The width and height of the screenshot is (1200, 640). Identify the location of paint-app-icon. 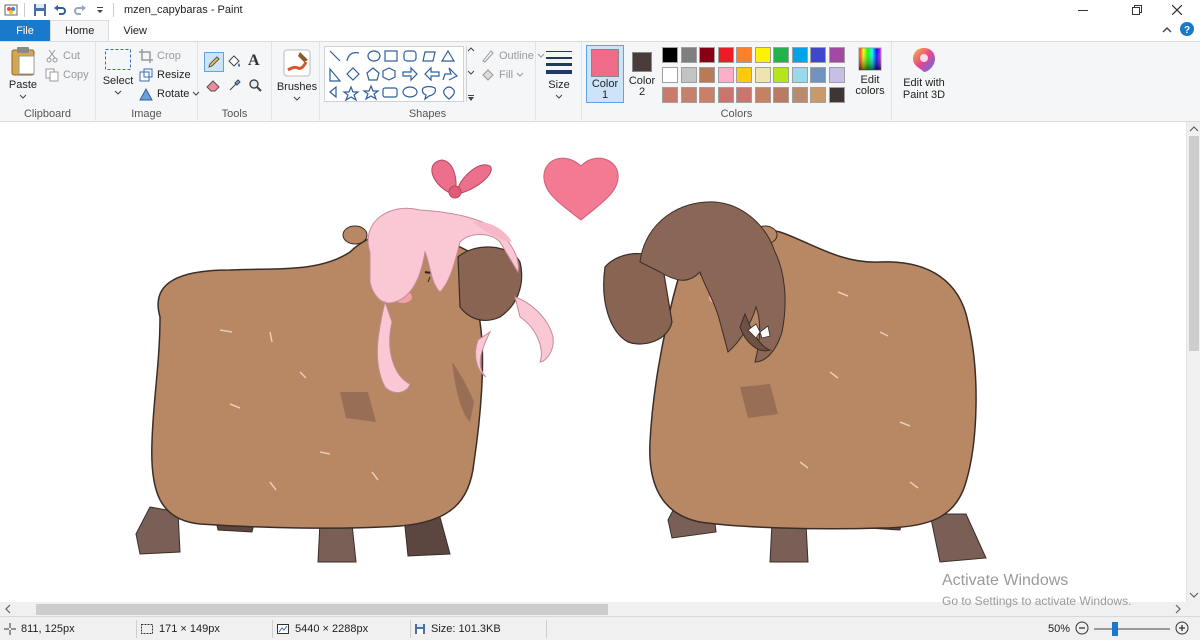
(11, 10).